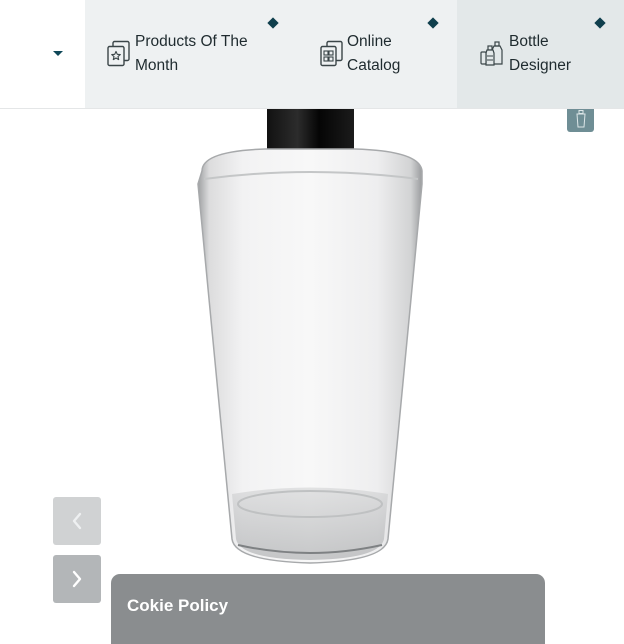 The height and width of the screenshot is (644, 624). I want to click on chevron-left-icon, so click(77, 521).